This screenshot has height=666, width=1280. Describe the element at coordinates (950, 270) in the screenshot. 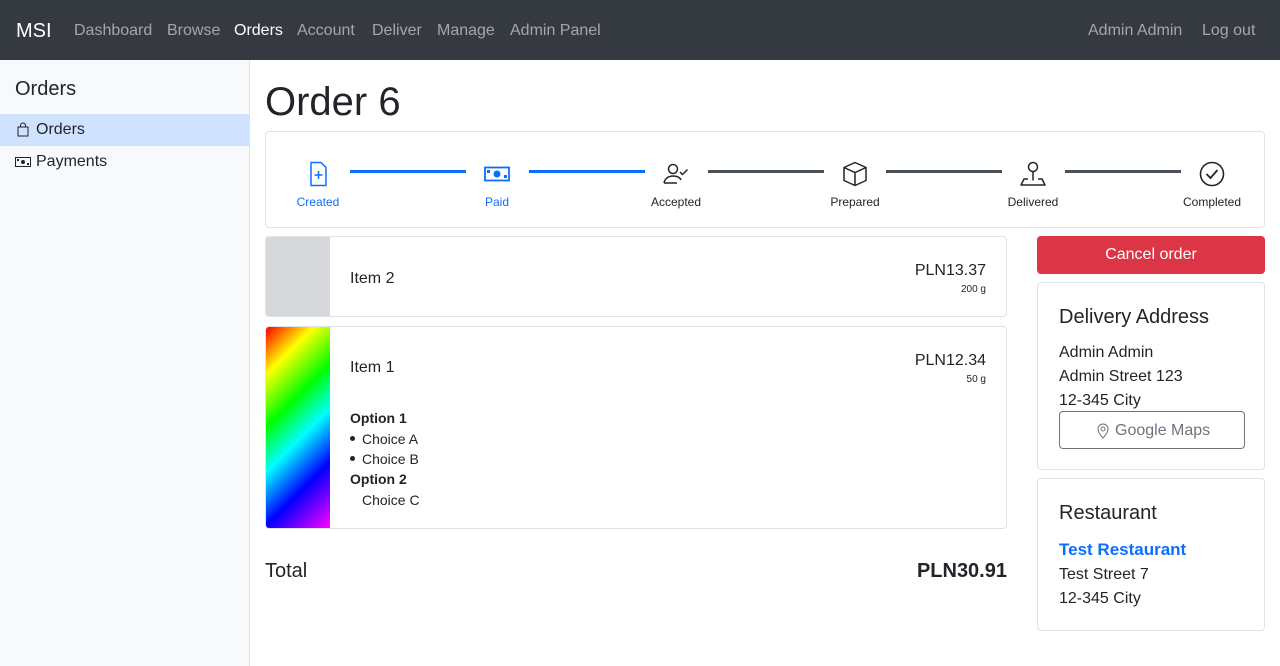

I see `item-price: PLN13.37` at that location.